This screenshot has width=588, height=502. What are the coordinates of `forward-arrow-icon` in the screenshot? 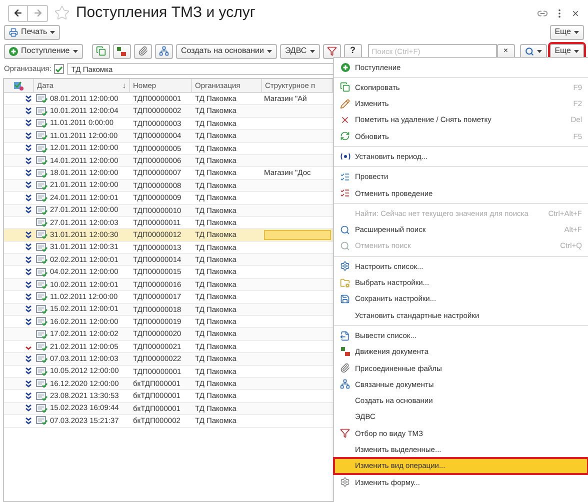 It's located at (37, 13).